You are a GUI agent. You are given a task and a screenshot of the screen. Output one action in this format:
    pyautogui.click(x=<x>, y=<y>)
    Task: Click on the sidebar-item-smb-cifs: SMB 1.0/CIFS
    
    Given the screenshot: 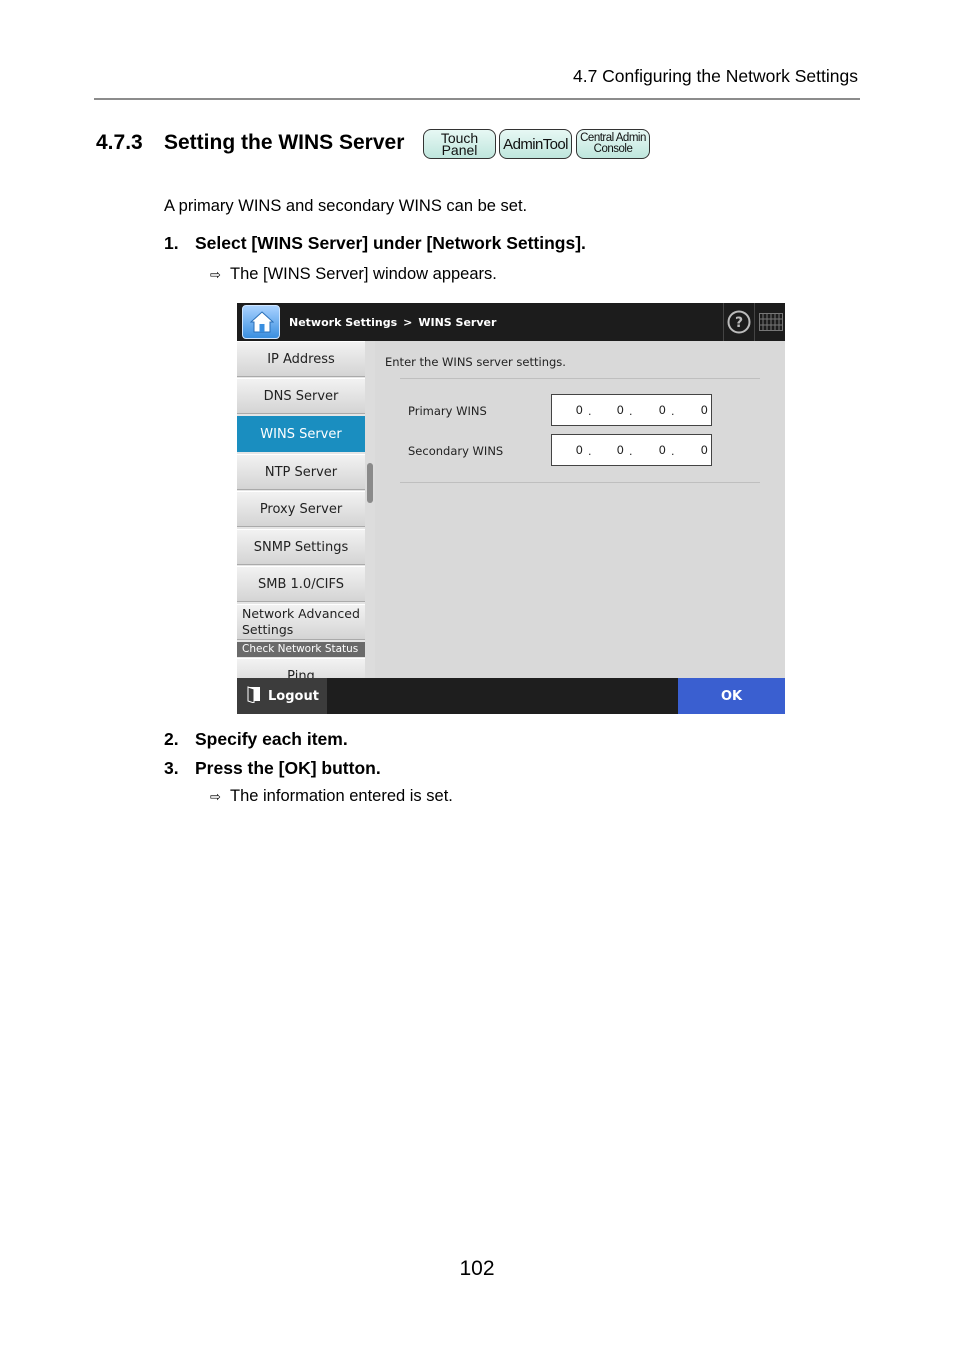 What is the action you would take?
    pyautogui.click(x=301, y=584)
    